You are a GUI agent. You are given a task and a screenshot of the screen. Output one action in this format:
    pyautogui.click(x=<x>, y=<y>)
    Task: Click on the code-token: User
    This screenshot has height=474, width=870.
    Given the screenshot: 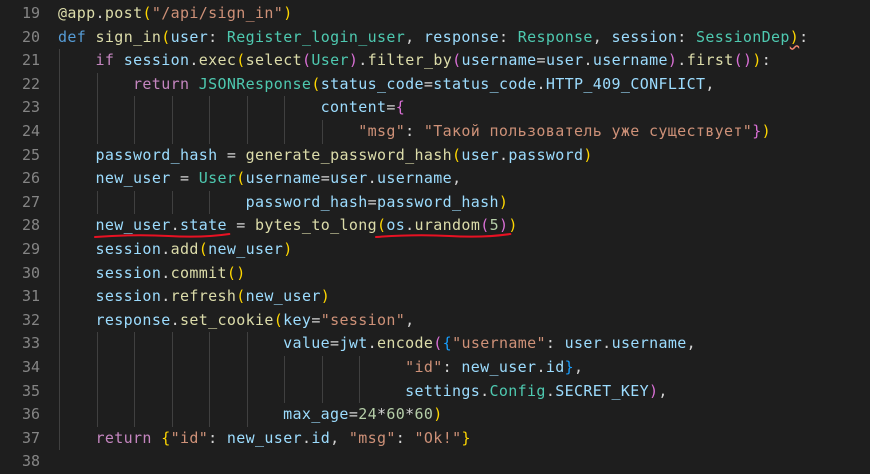 What is the action you would take?
    pyautogui.click(x=330, y=60)
    